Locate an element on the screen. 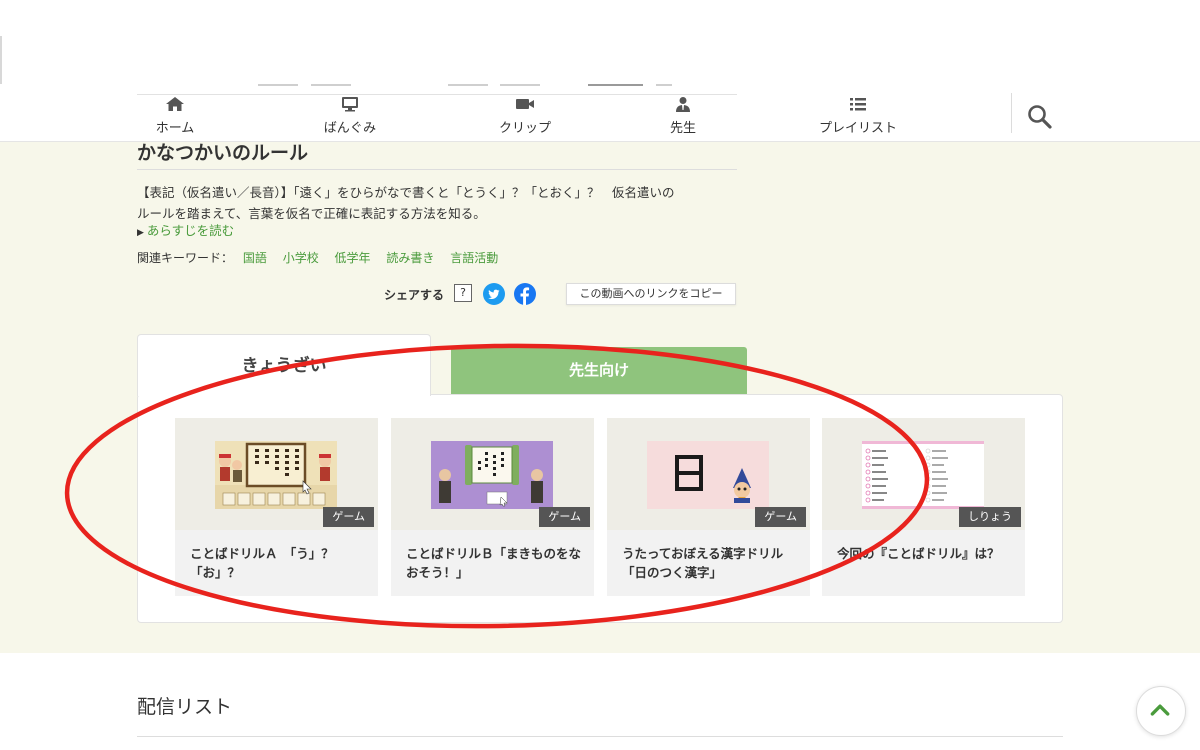  kotoba-drill-b-thumbnail is located at coordinates (492, 475).